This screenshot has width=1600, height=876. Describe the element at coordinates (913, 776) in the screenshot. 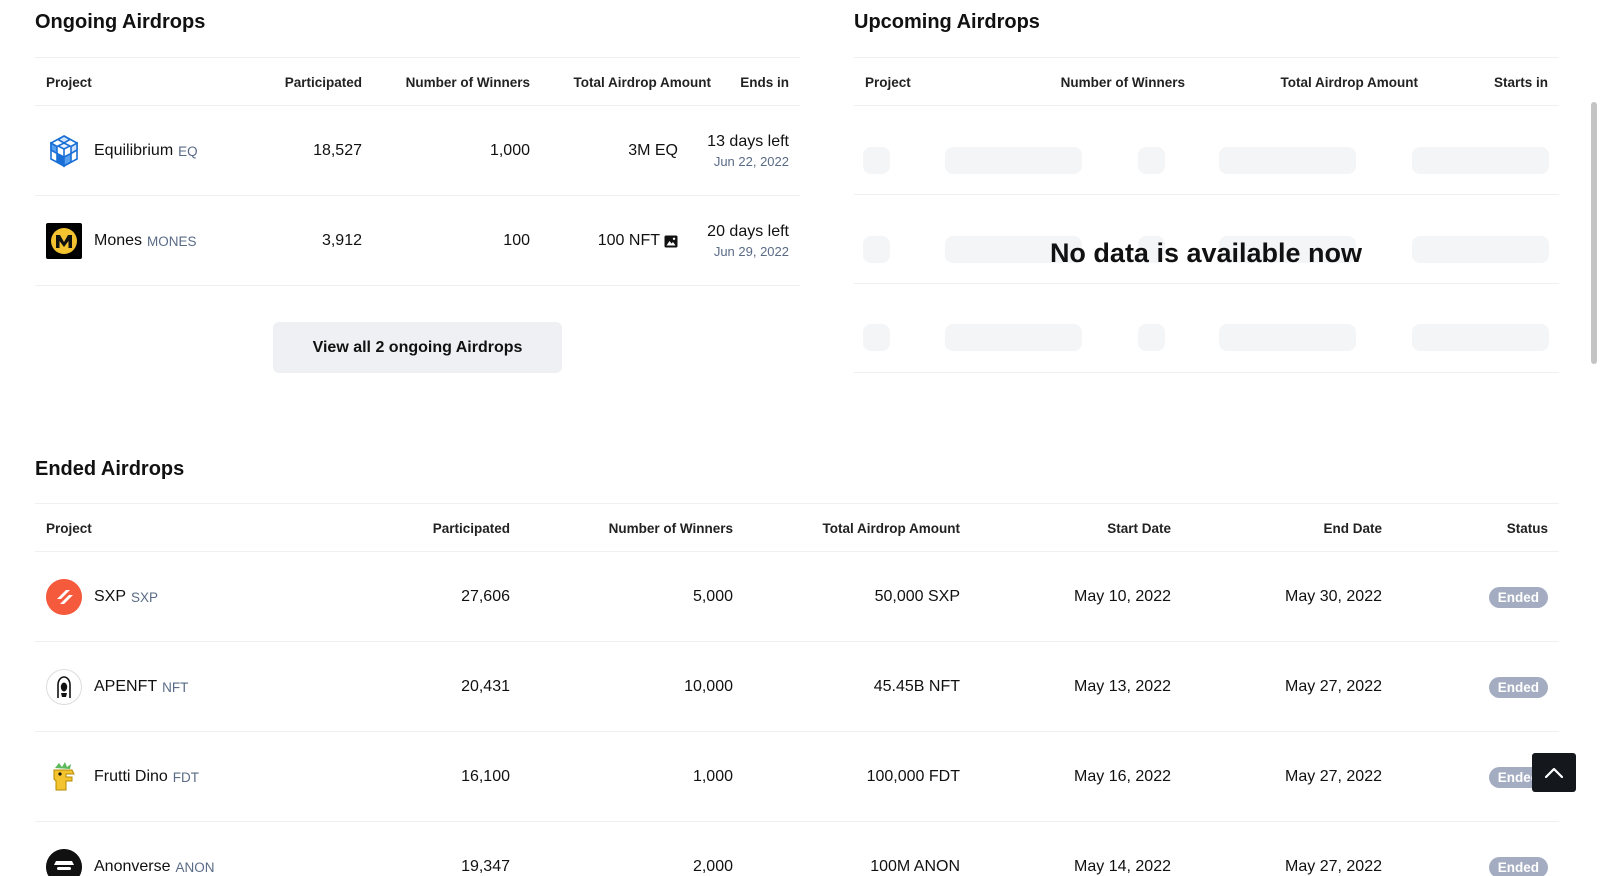

I see `amount-value: 100,000 FDT` at that location.